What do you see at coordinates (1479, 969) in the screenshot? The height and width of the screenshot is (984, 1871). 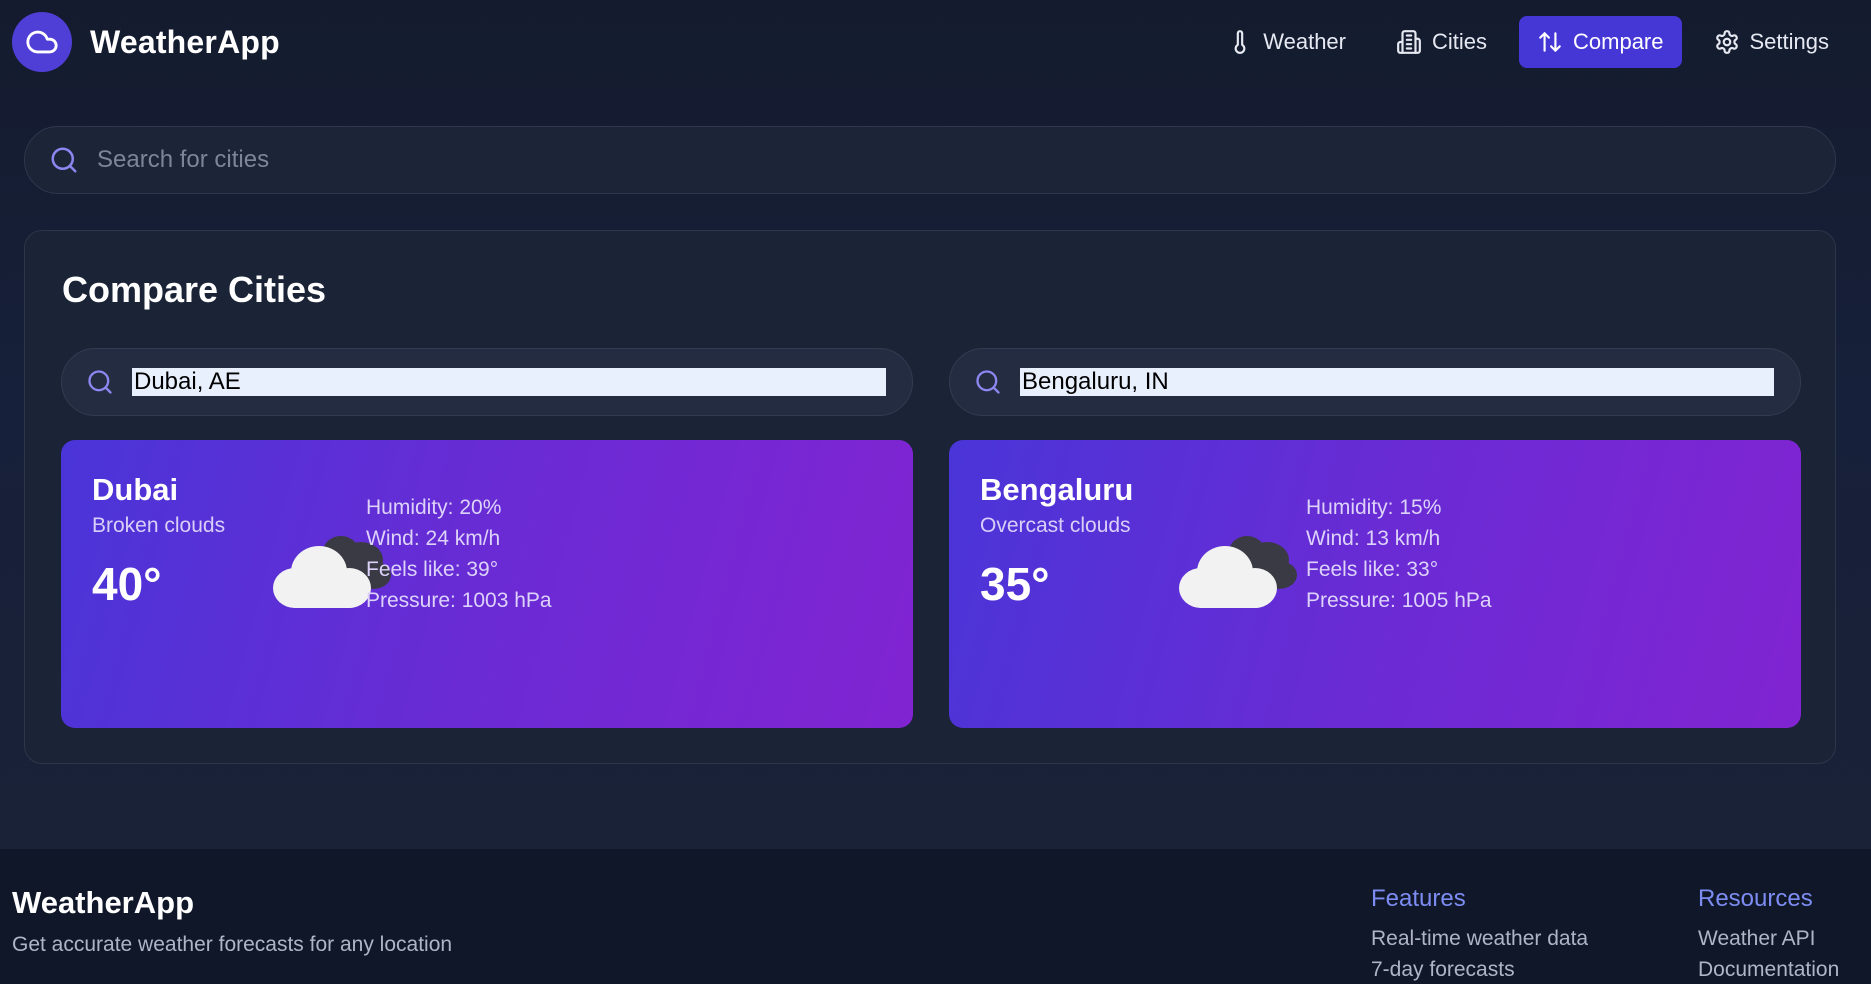 I see `footer-link: 7-day forecasts` at bounding box center [1479, 969].